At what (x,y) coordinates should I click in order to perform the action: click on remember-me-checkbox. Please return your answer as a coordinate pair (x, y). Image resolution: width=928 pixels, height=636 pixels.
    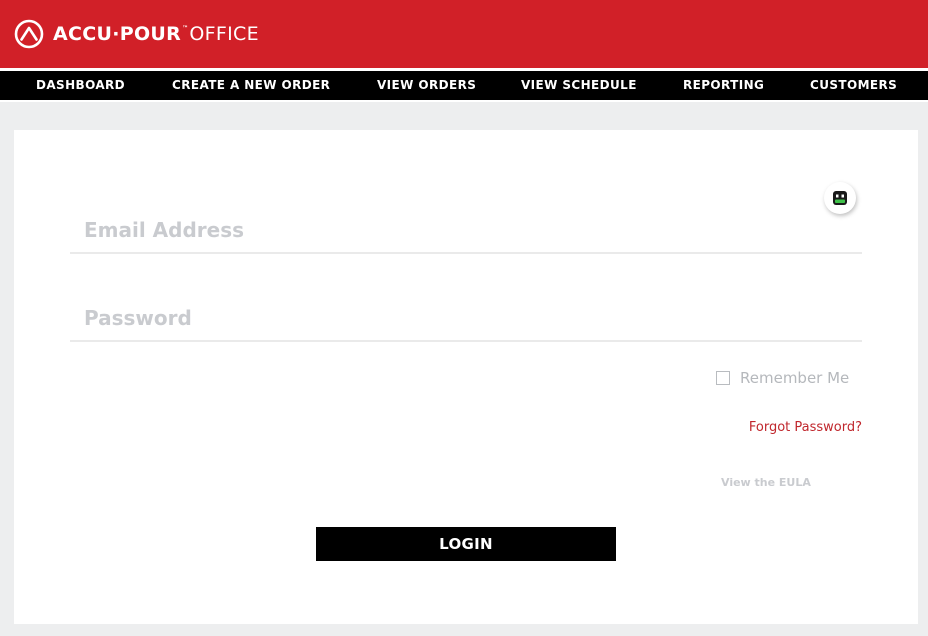
    Looking at the image, I should click on (723, 378).